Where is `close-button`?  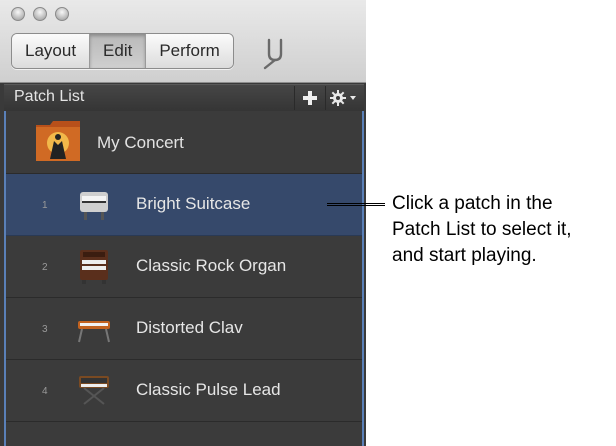 close-button is located at coordinates (18, 14).